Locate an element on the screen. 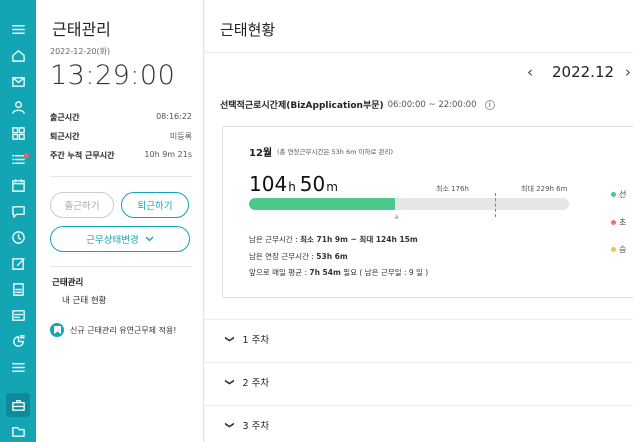 The image size is (633, 442). remaining-label: 남은 근무시간 : is located at coordinates (273, 239).